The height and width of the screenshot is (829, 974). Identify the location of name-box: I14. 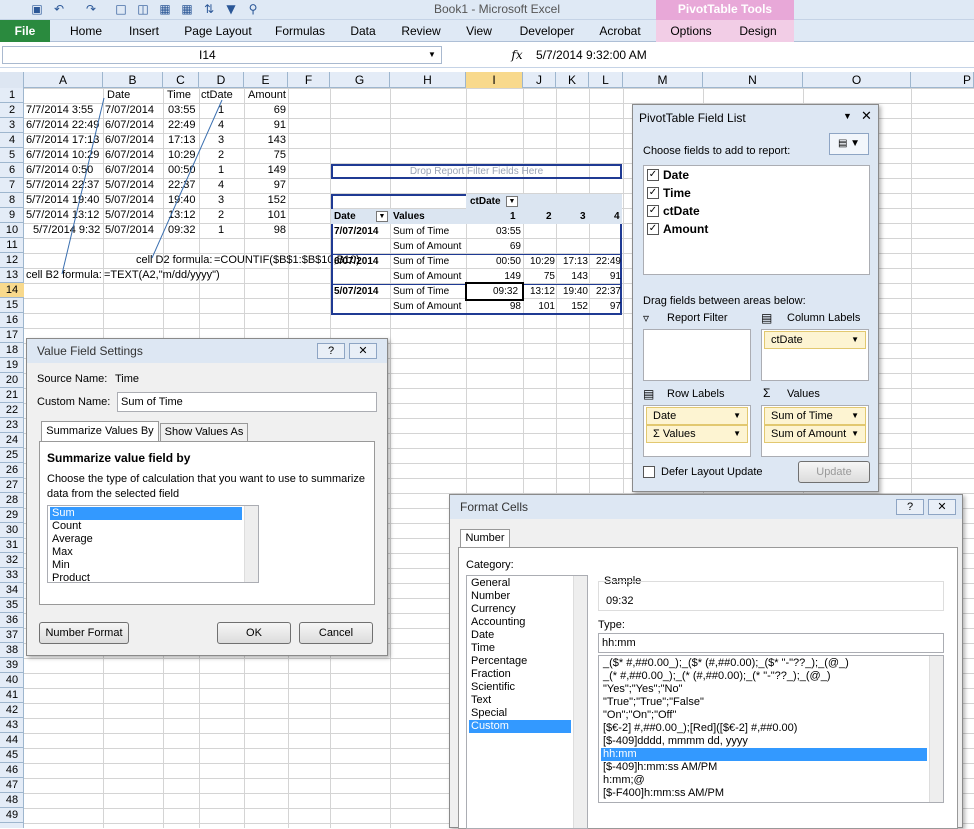
(222, 55).